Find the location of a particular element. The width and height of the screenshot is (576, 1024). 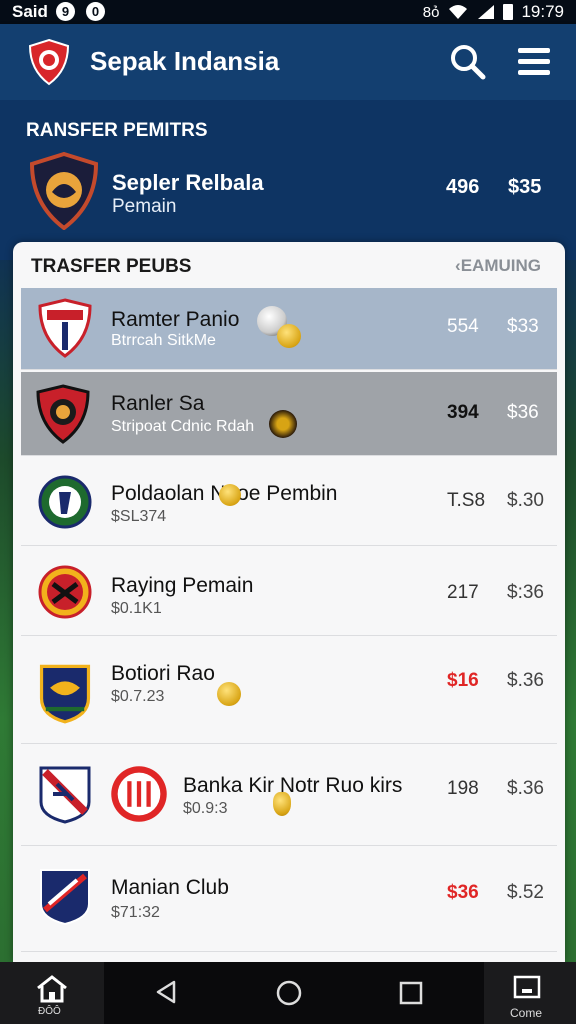

player-detail: Btrrcah SitkMe is located at coordinates (163, 340).